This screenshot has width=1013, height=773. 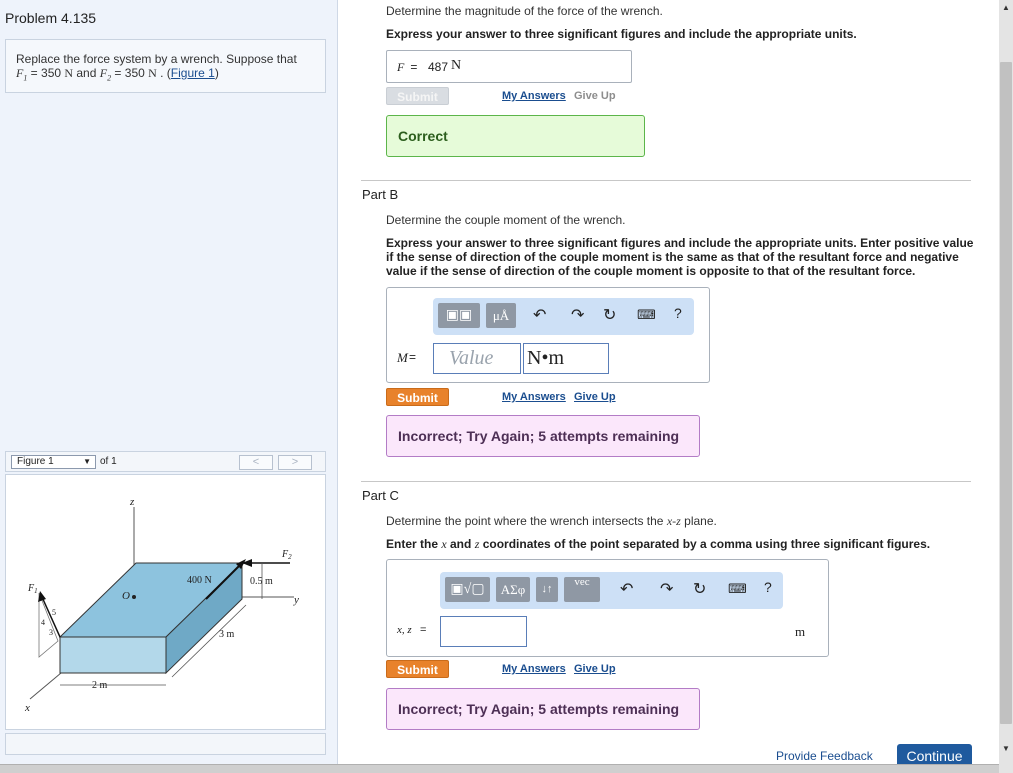 I want to click on part-b-var: M, so click(x=402, y=357).